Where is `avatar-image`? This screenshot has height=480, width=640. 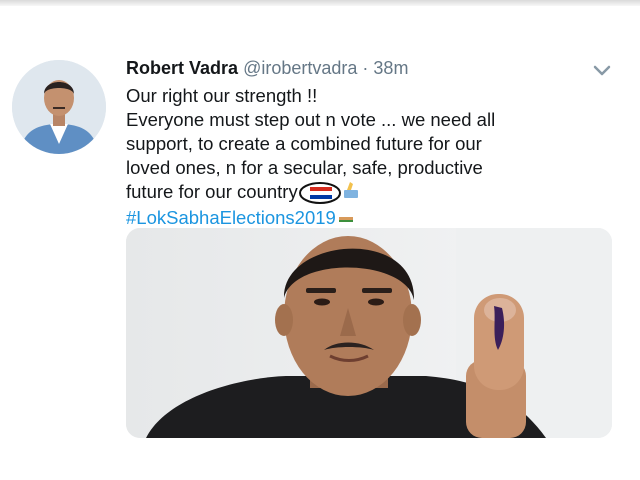
avatar-image is located at coordinates (59, 107).